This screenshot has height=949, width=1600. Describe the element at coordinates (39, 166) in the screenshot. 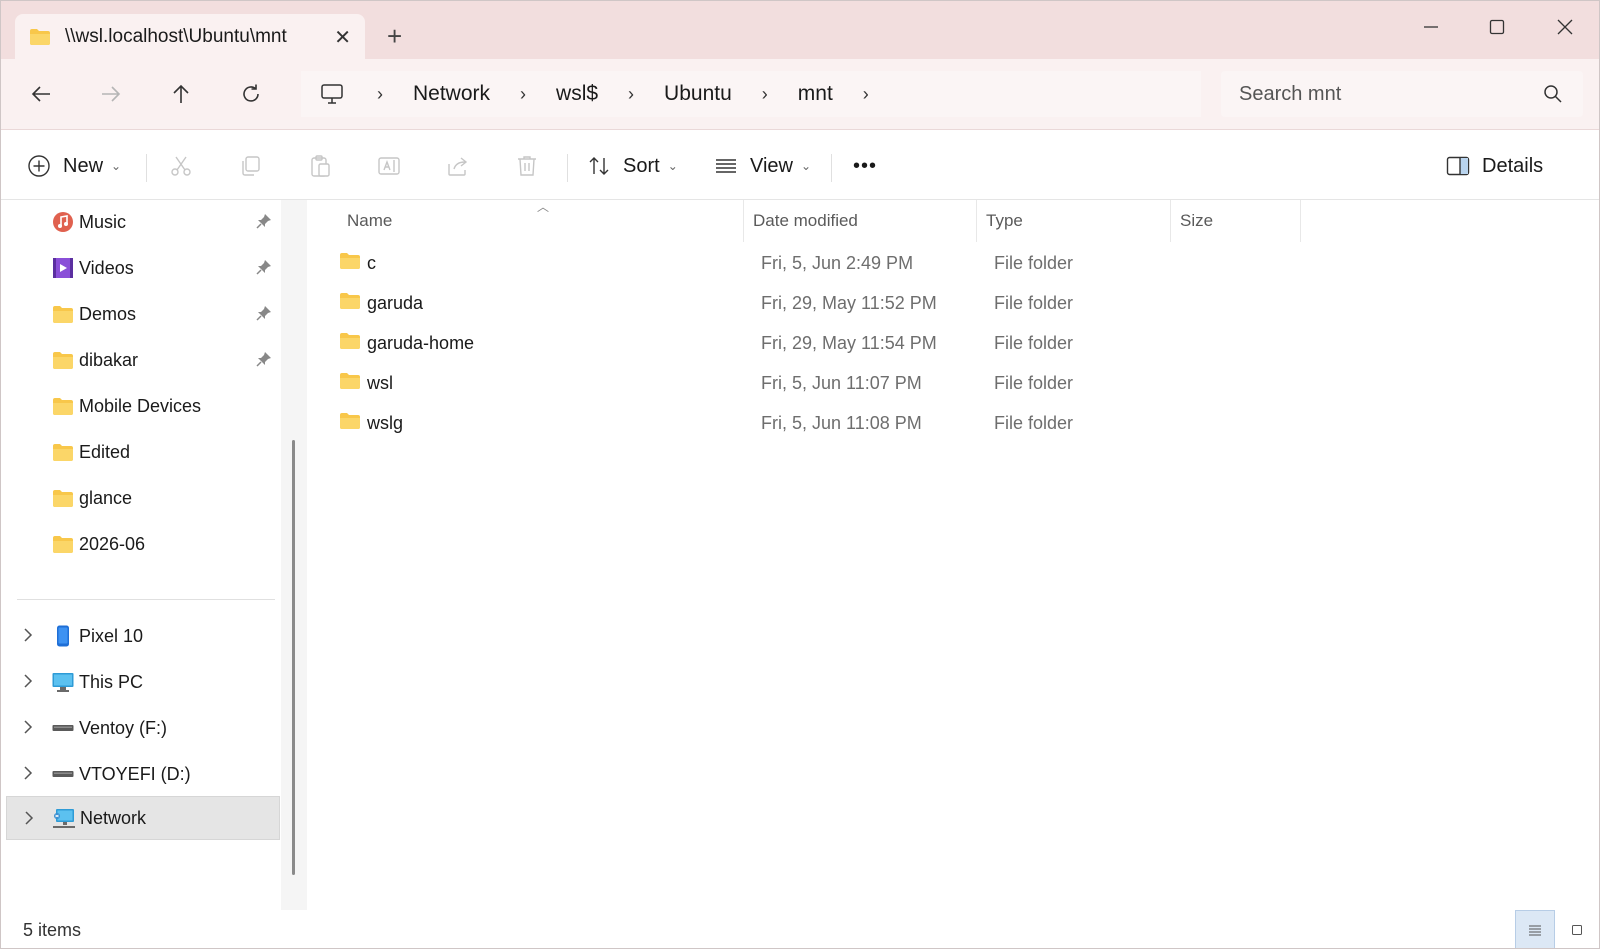

I see `plus-circle-icon` at that location.